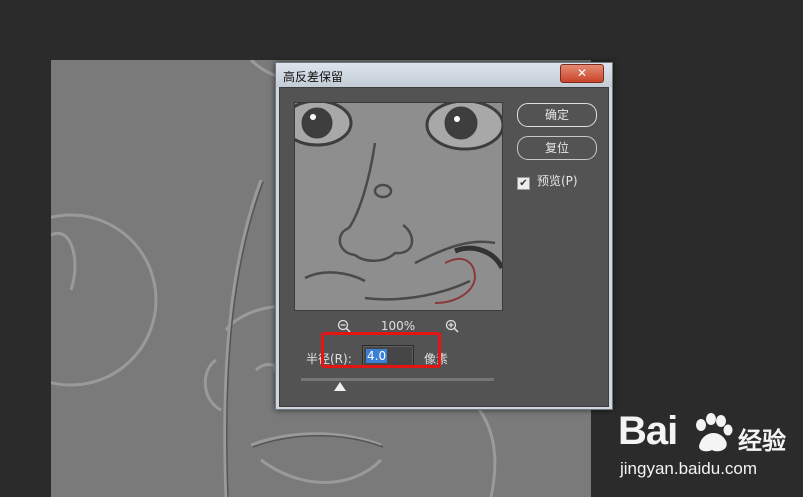 The height and width of the screenshot is (497, 803). Describe the element at coordinates (398, 326) in the screenshot. I see `zoom-level: 100%` at that location.